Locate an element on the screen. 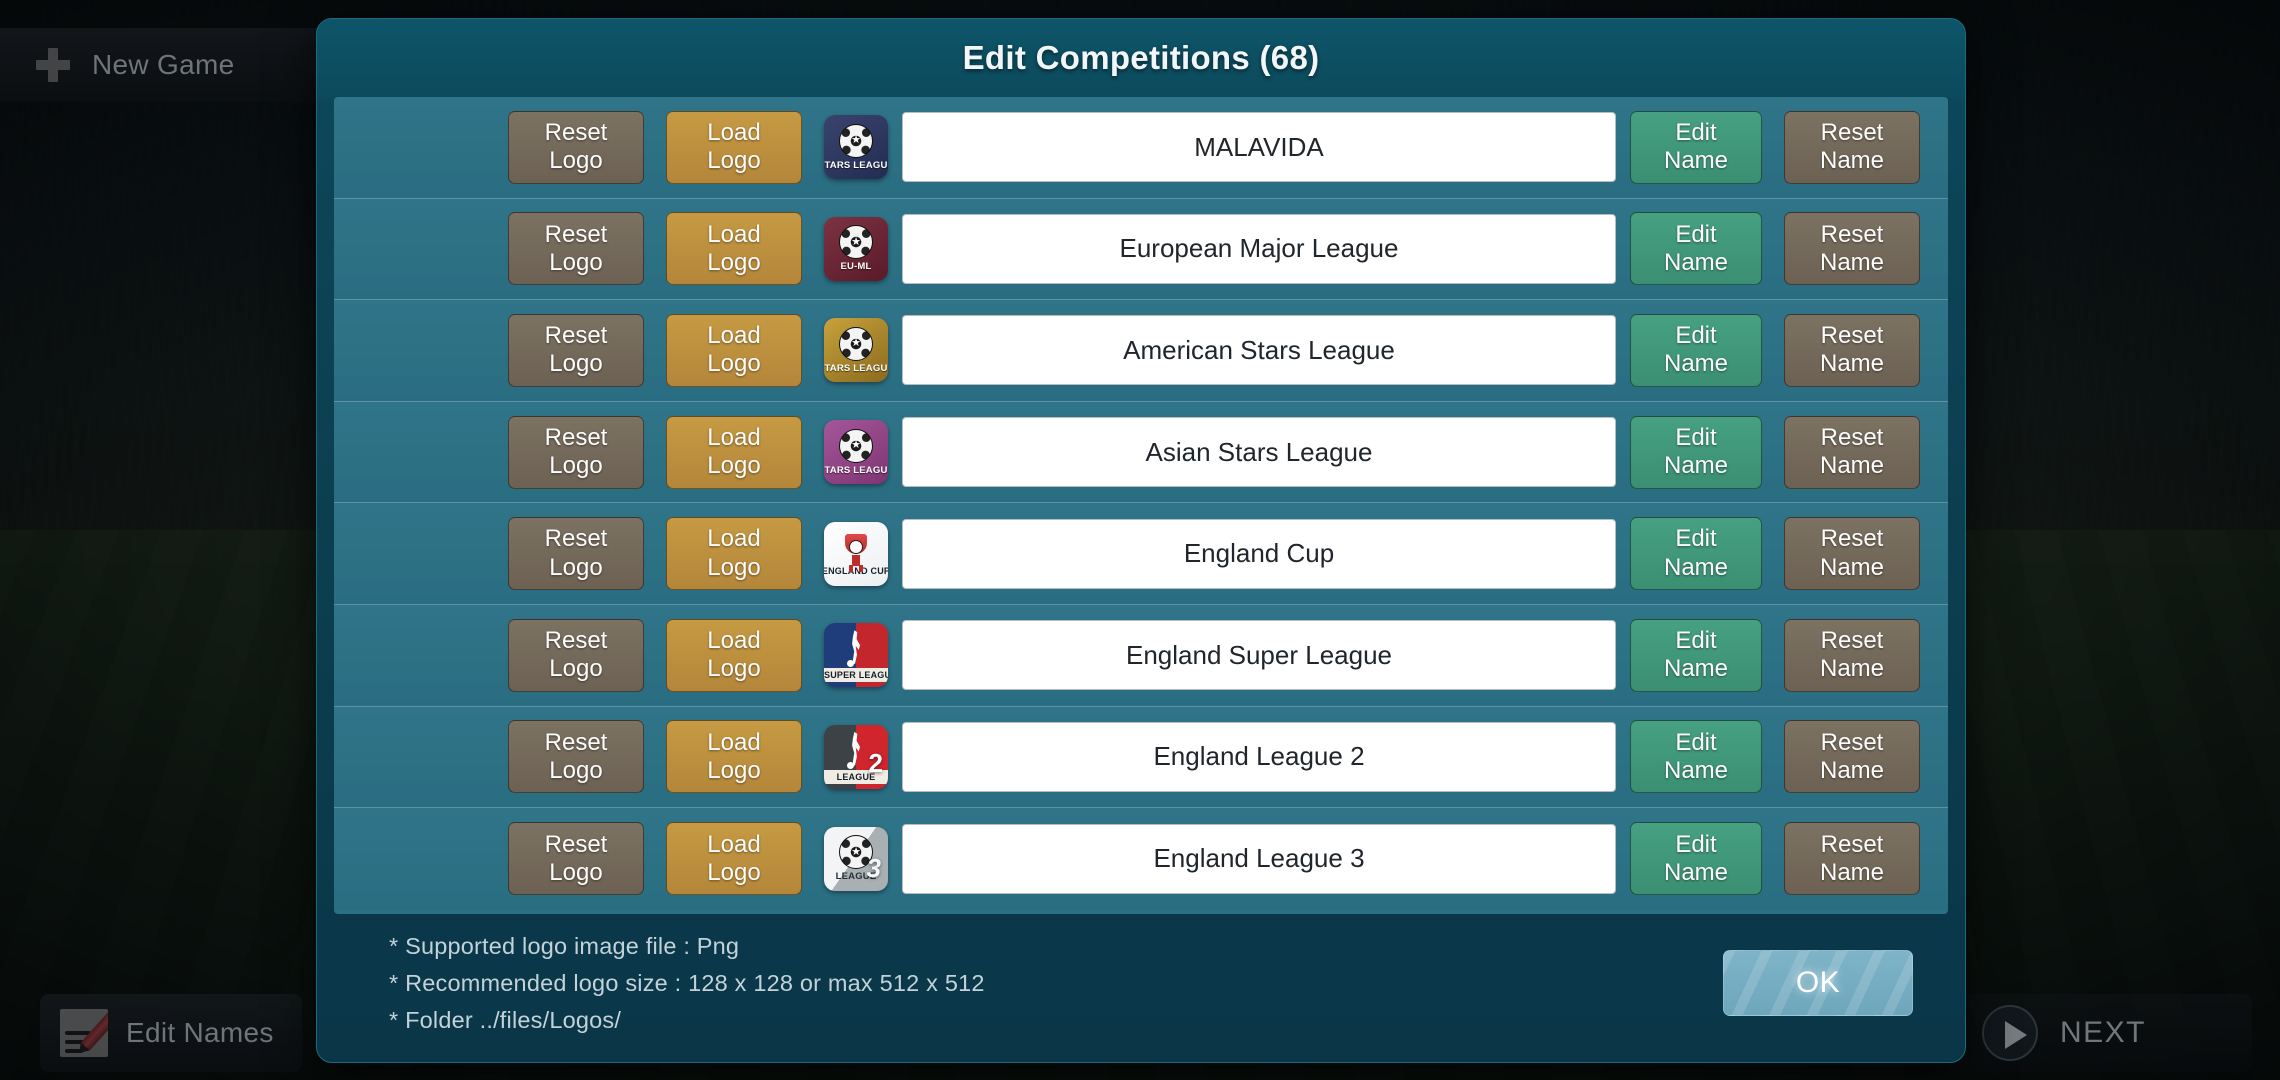 This screenshot has width=2280, height=1080. competition-logo: SUPER LEAGUE is located at coordinates (856, 655).